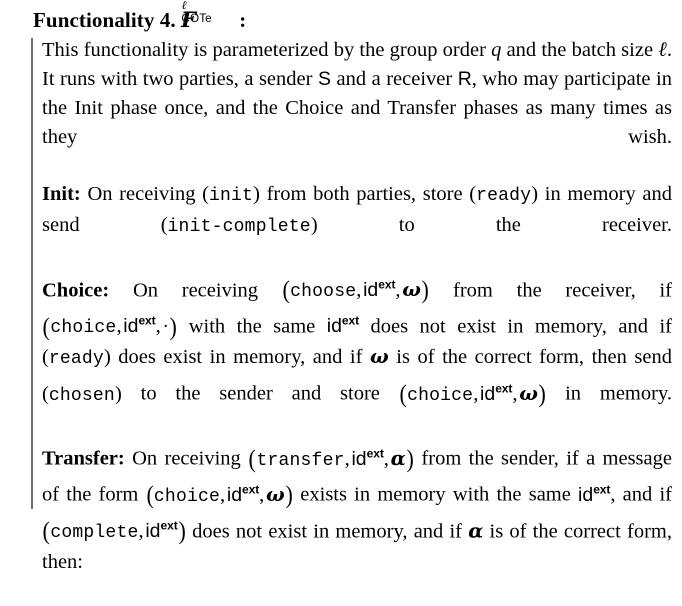 The height and width of the screenshot is (606, 682). Describe the element at coordinates (464, 79) in the screenshot. I see `party-receiver: R` at that location.